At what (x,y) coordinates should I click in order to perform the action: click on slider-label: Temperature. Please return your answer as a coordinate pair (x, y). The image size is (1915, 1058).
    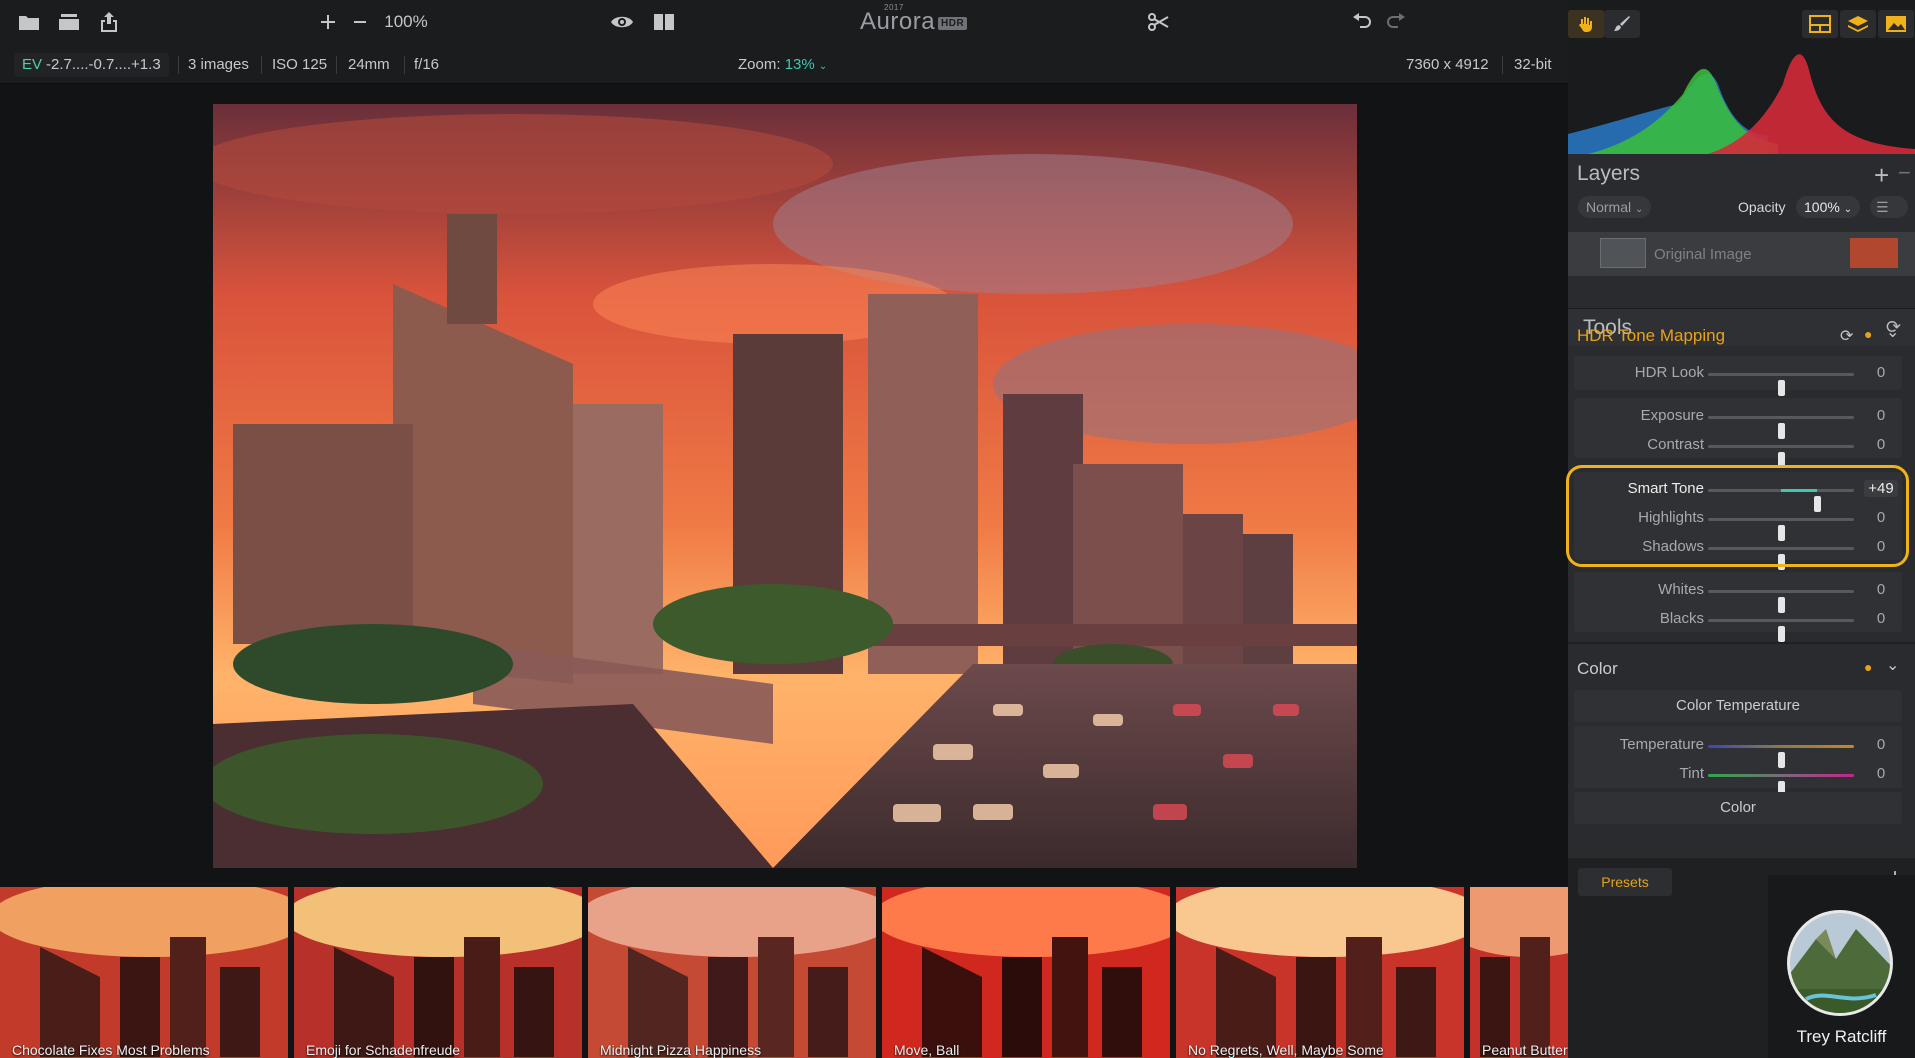
    Looking at the image, I should click on (1661, 744).